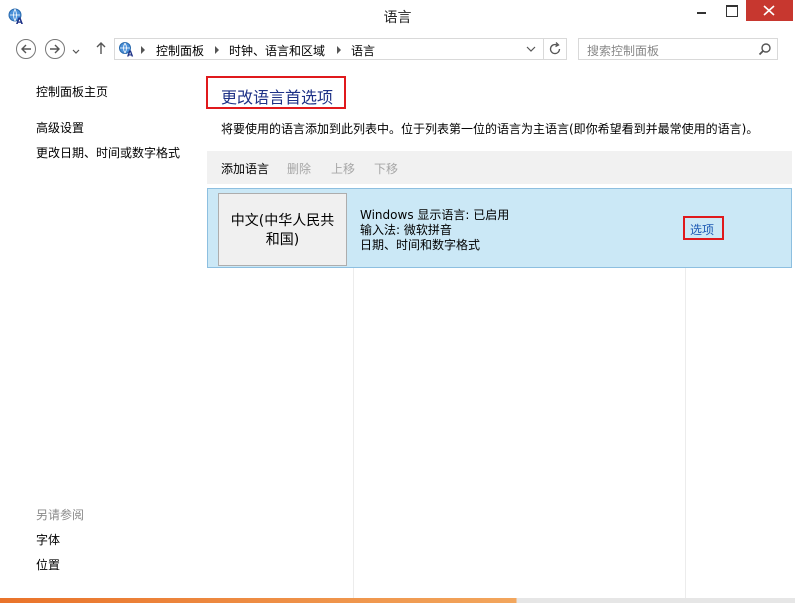  What do you see at coordinates (245, 168) in the screenshot?
I see `add-language-button: 添加语言` at bounding box center [245, 168].